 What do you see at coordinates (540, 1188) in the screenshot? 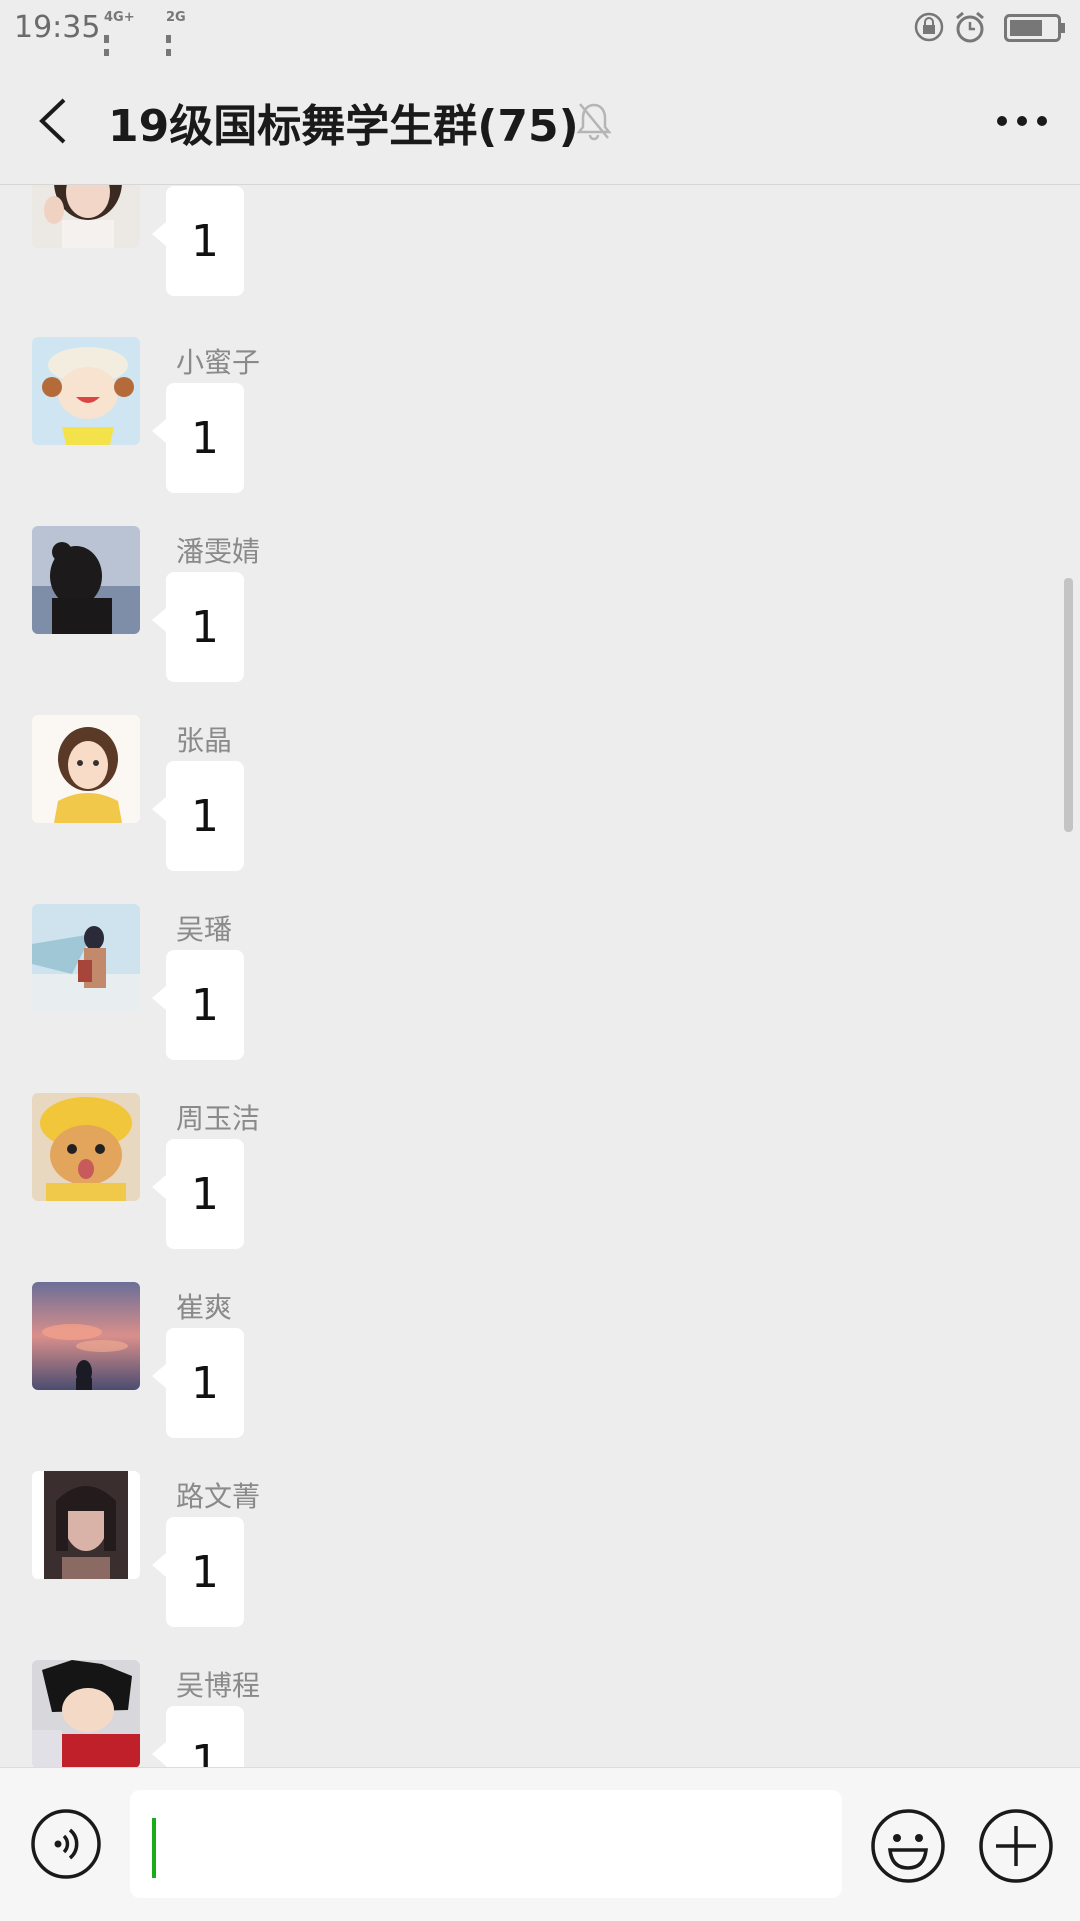
I see `message-row: 周玉洁 1` at bounding box center [540, 1188].